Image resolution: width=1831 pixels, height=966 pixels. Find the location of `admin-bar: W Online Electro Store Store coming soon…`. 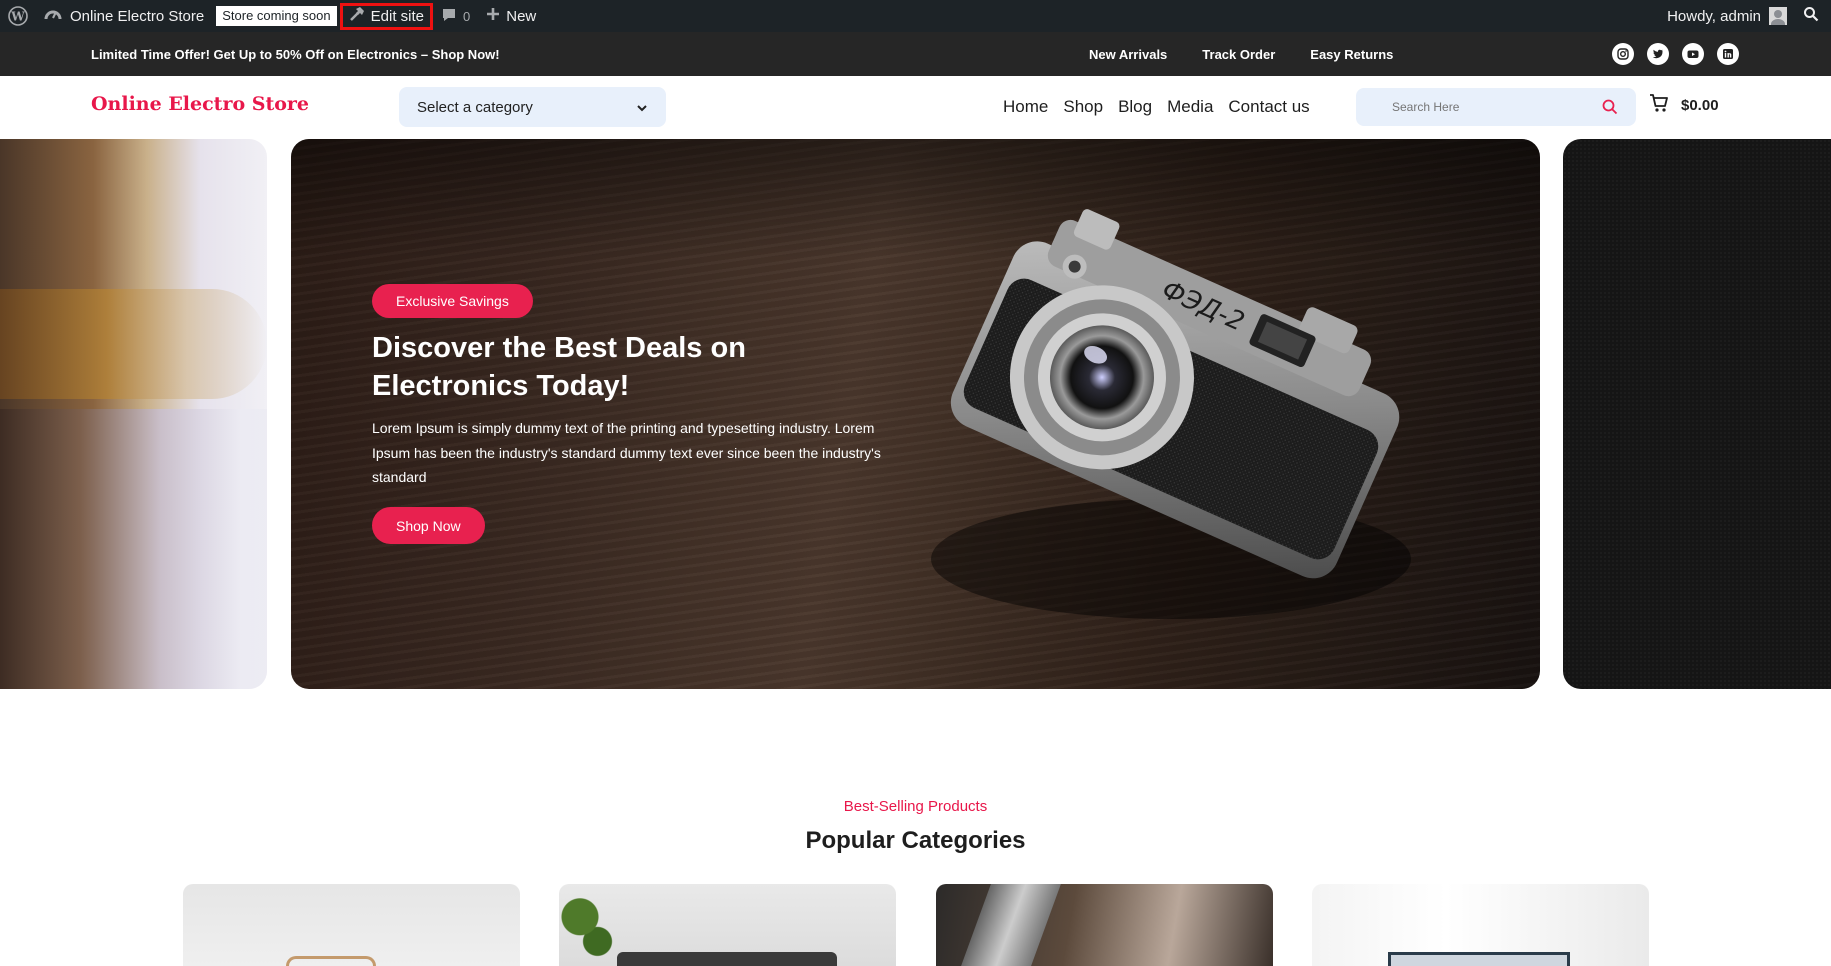

admin-bar: W Online Electro Store Store coming soon… is located at coordinates (915, 16).